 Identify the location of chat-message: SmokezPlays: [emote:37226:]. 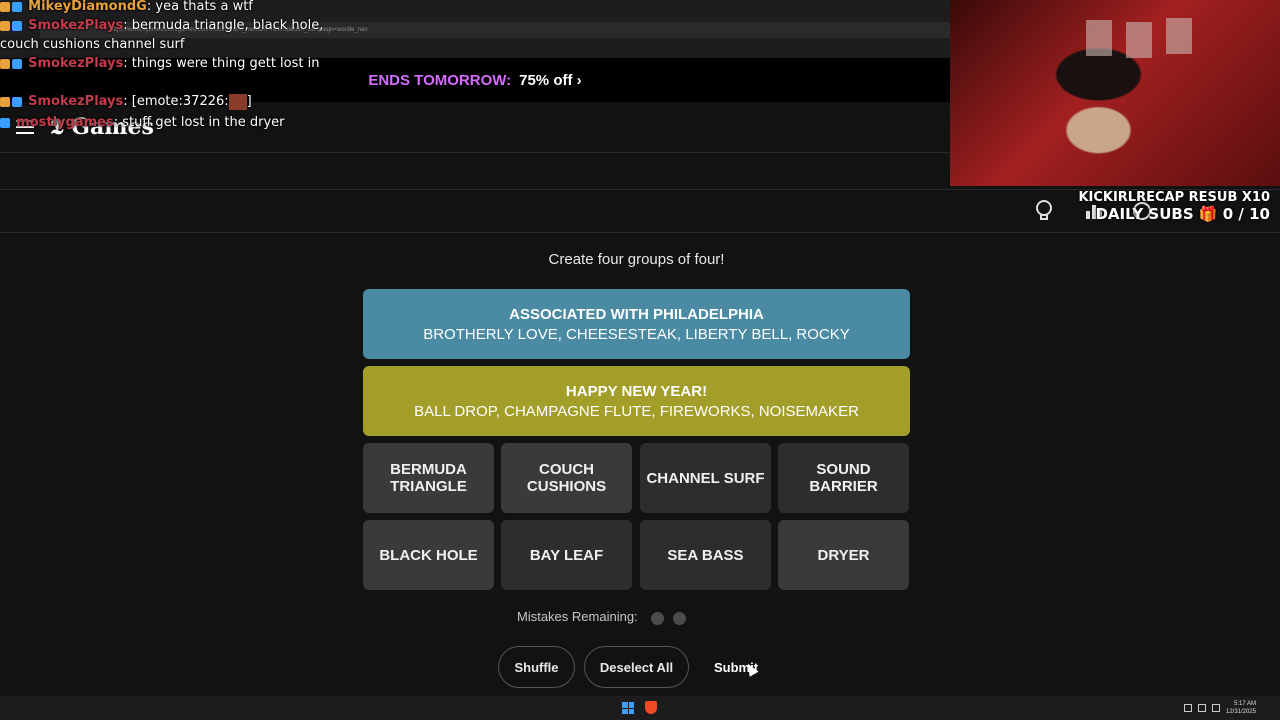
(170, 101).